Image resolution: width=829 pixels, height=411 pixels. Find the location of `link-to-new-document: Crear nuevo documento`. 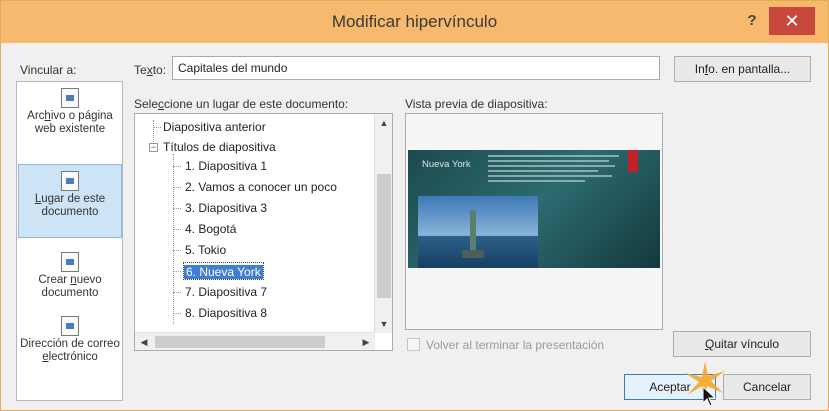

link-to-new-document: Crear nuevo documento is located at coordinates (70, 276).